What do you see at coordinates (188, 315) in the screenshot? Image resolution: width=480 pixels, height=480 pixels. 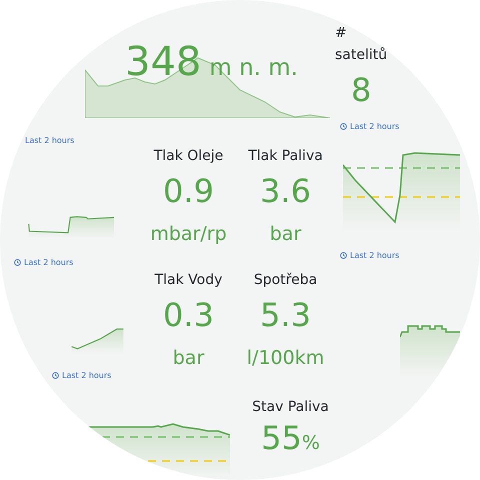 I see `stat-value: 0.3` at bounding box center [188, 315].